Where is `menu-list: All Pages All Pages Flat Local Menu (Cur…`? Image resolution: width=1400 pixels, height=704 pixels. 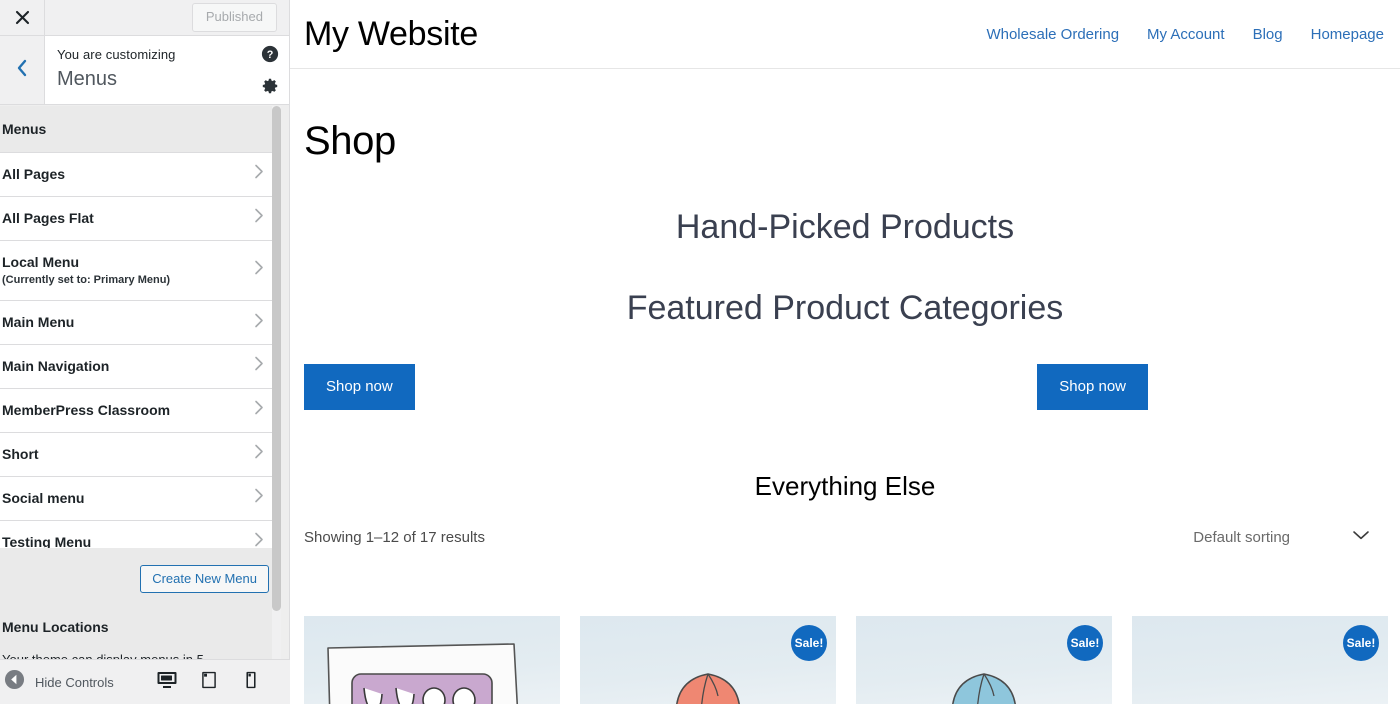
menu-list: All Pages All Pages Flat Local Menu (Cur… is located at coordinates (140, 359).